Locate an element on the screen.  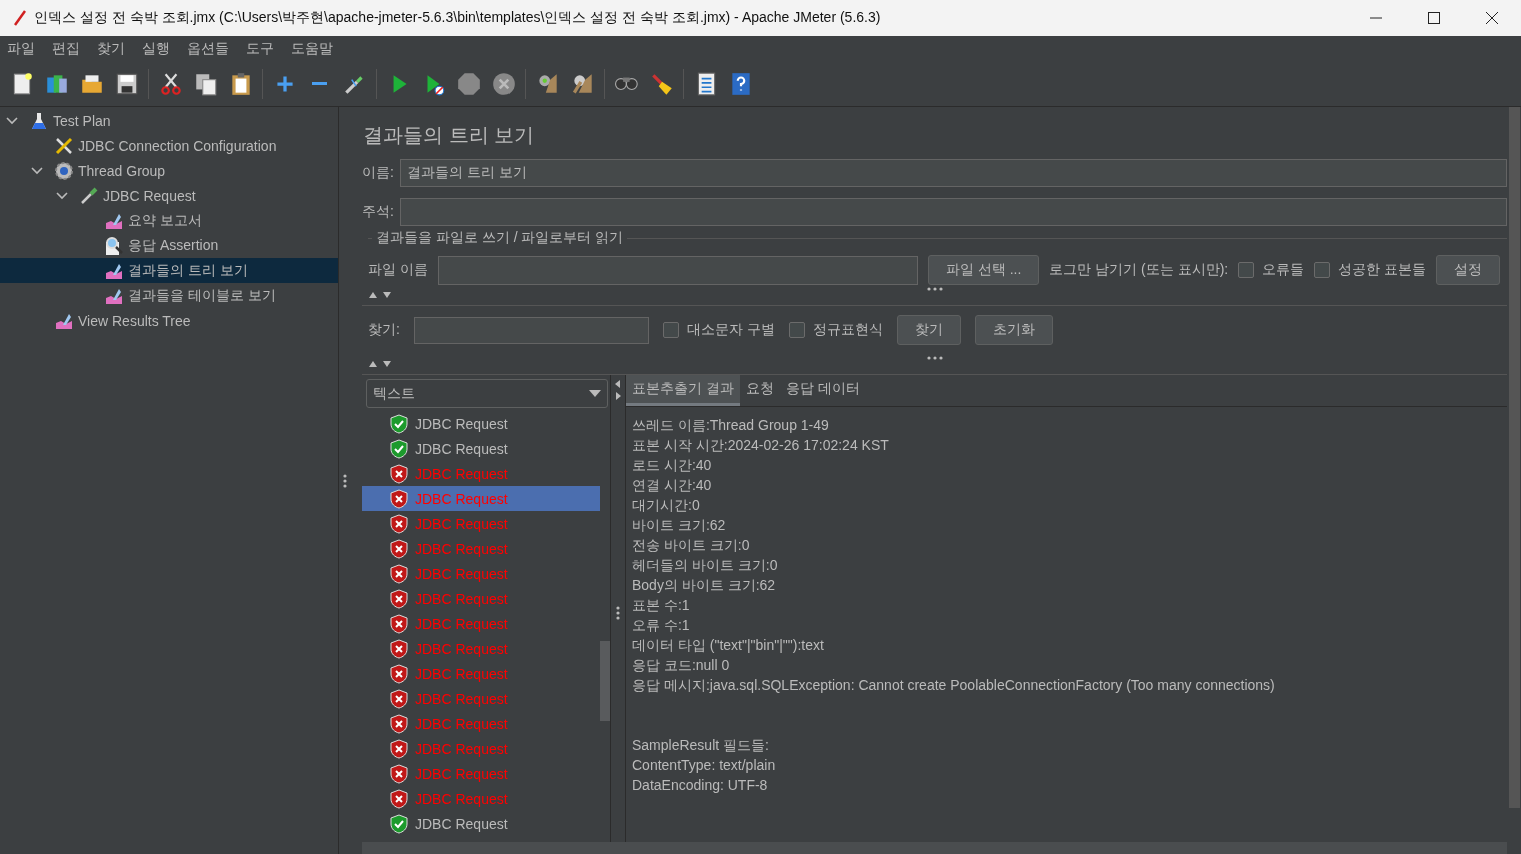
tree-item: Test Plan is located at coordinates (169, 120).